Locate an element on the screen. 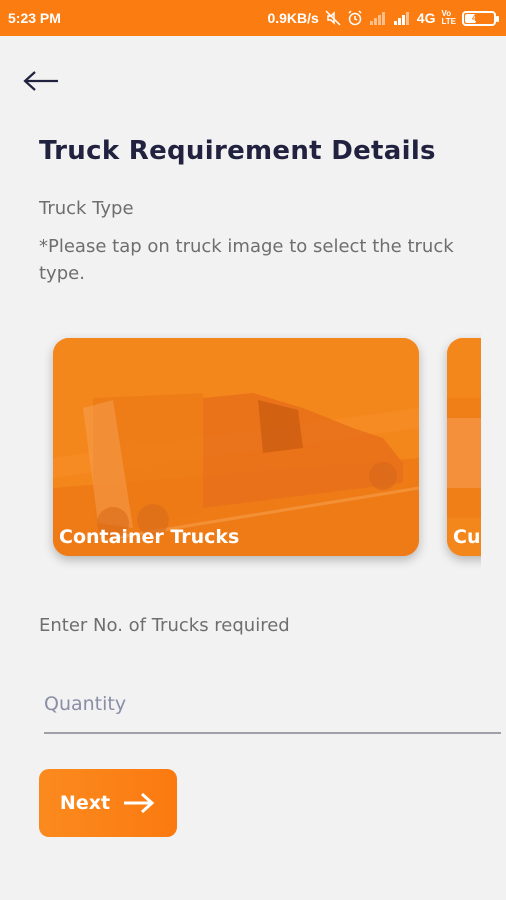 The height and width of the screenshot is (900, 506). back-button is located at coordinates (42, 81).